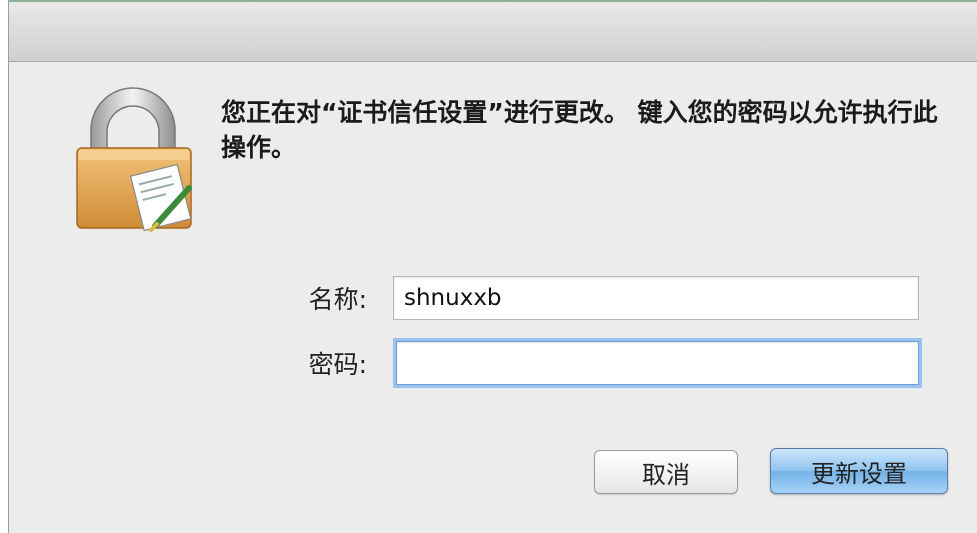  Describe the element at coordinates (493, 31) in the screenshot. I see `window-titlebar` at that location.